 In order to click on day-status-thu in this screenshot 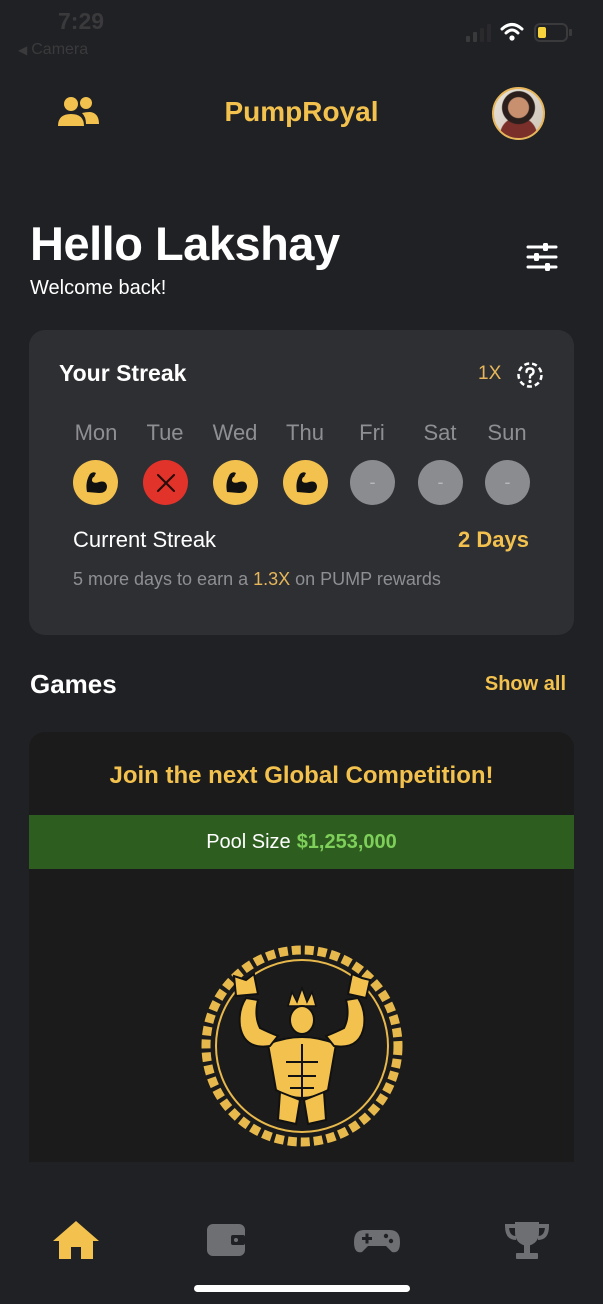, I will do `click(305, 482)`.